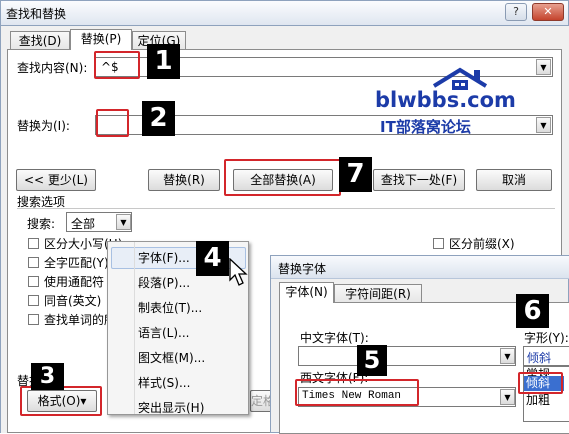 The width and height of the screenshot is (569, 434). Describe the element at coordinates (355, 174) in the screenshot. I see `marker-7: 7` at that location.